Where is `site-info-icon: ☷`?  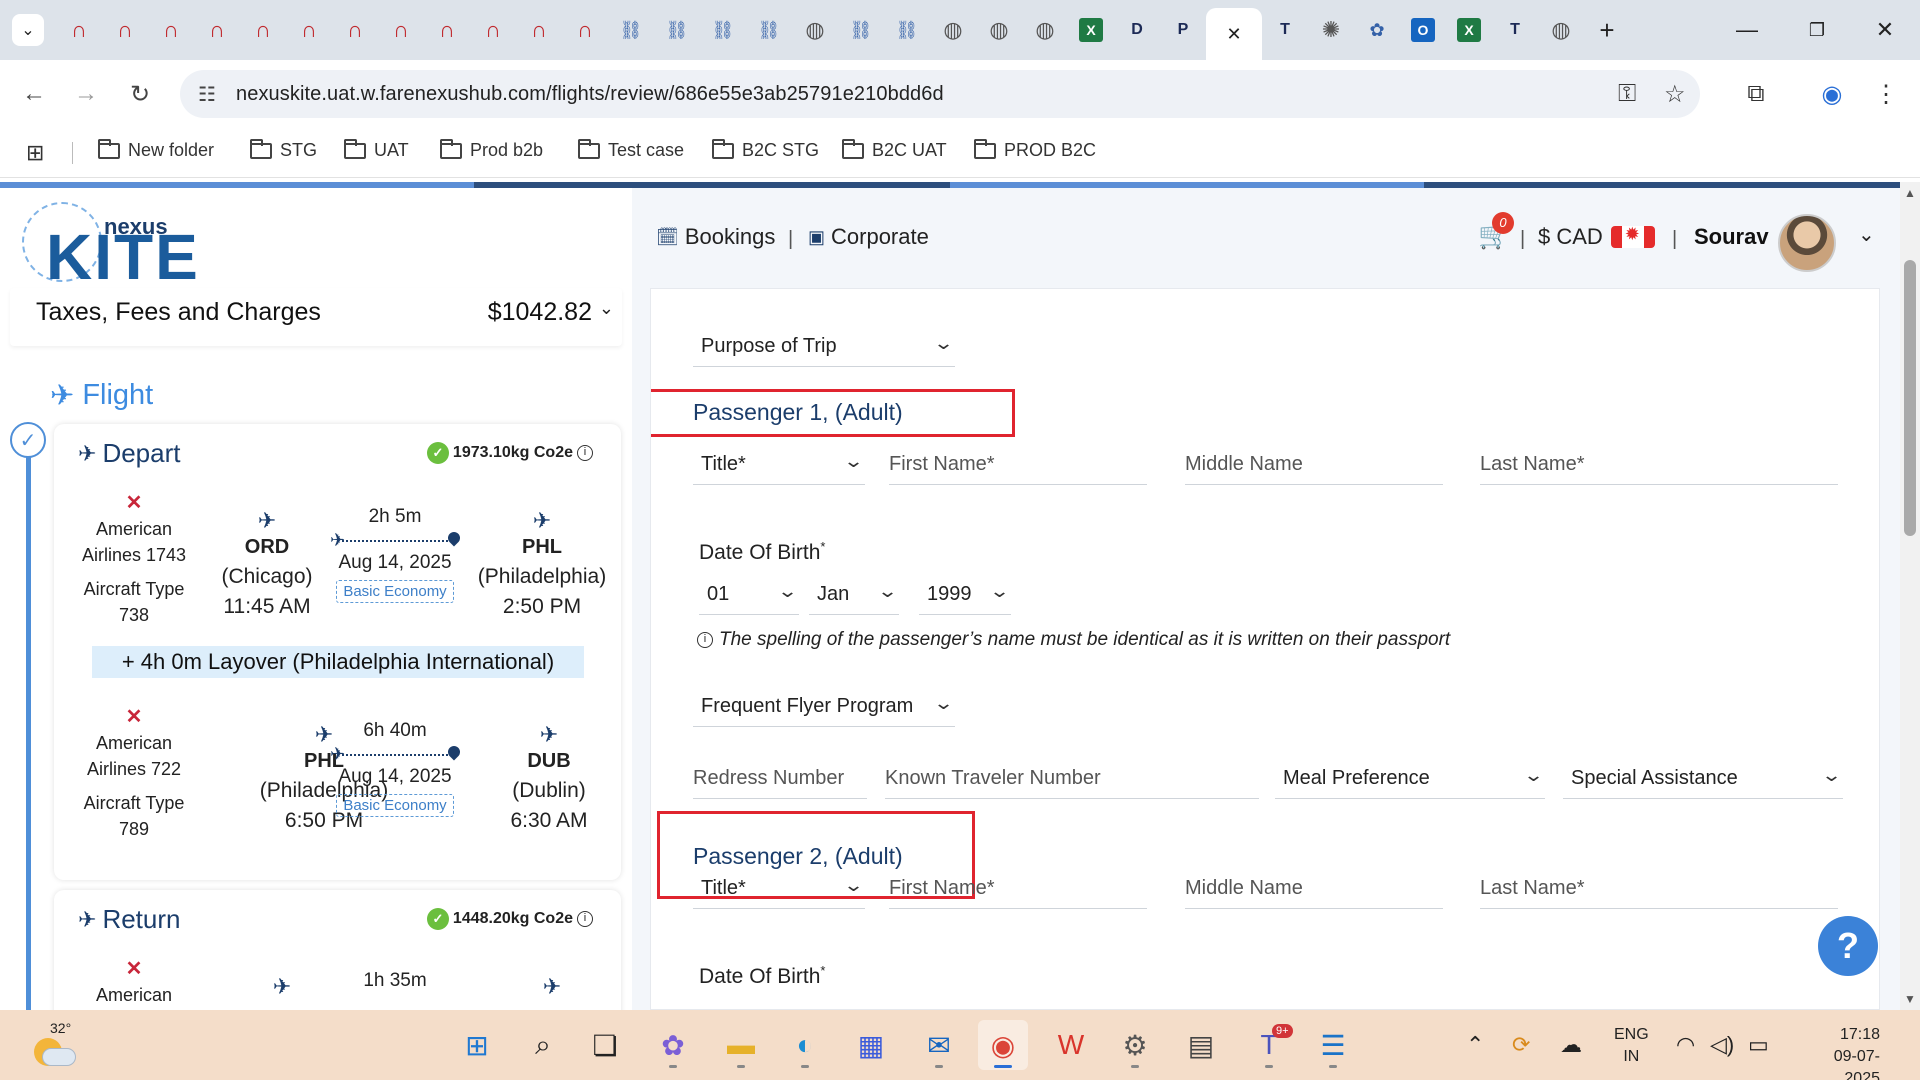
site-info-icon: ☷ is located at coordinates (207, 94).